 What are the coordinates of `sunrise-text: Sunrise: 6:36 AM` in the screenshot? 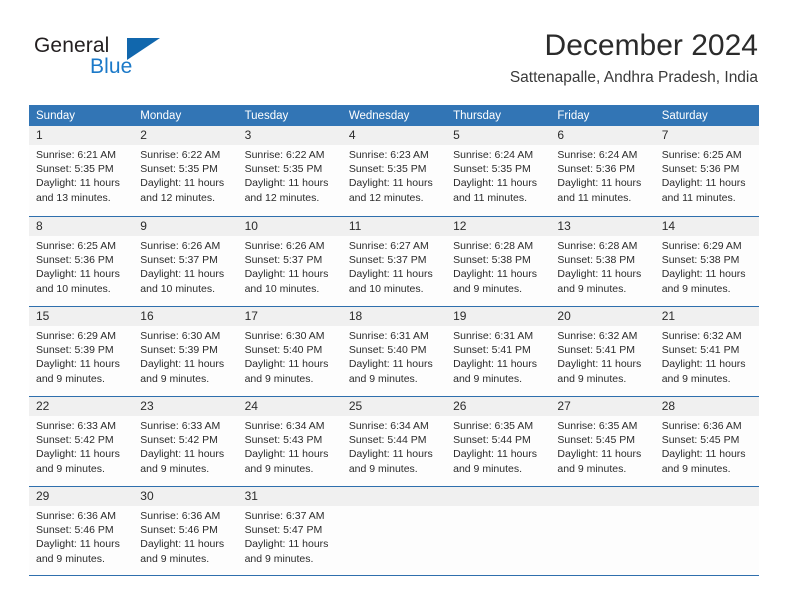 It's located at (701, 426).